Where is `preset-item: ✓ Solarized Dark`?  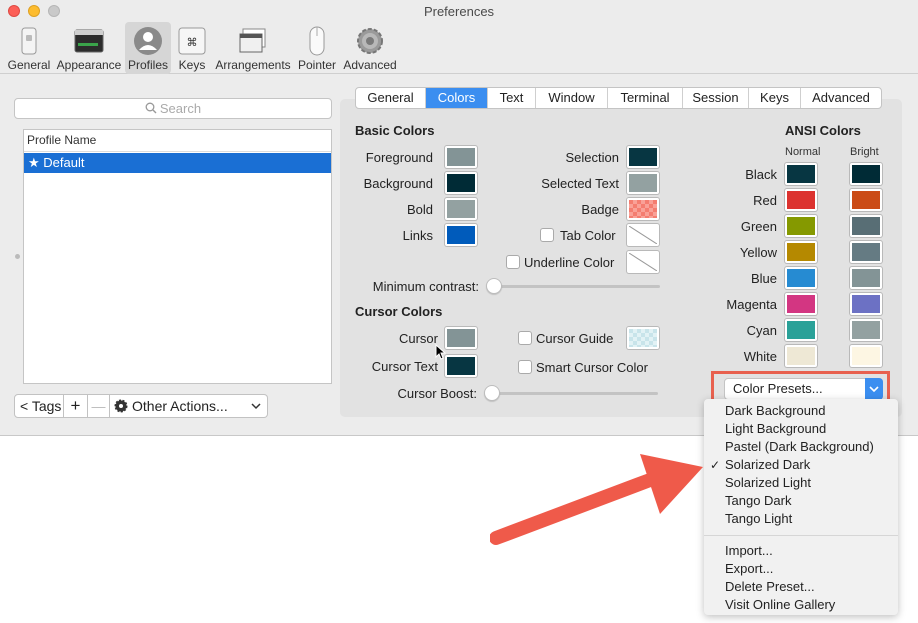
preset-item: ✓ Solarized Dark is located at coordinates (801, 465).